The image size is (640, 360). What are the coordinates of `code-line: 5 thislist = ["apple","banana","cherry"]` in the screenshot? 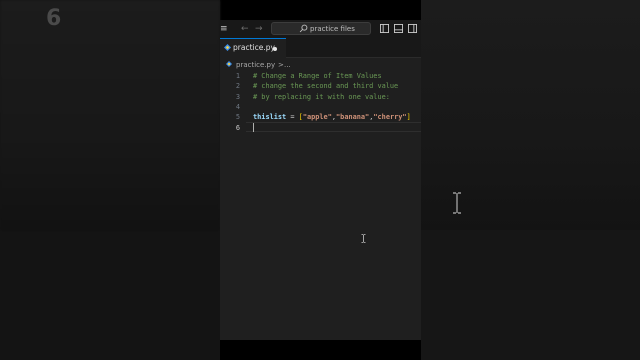 It's located at (320, 117).